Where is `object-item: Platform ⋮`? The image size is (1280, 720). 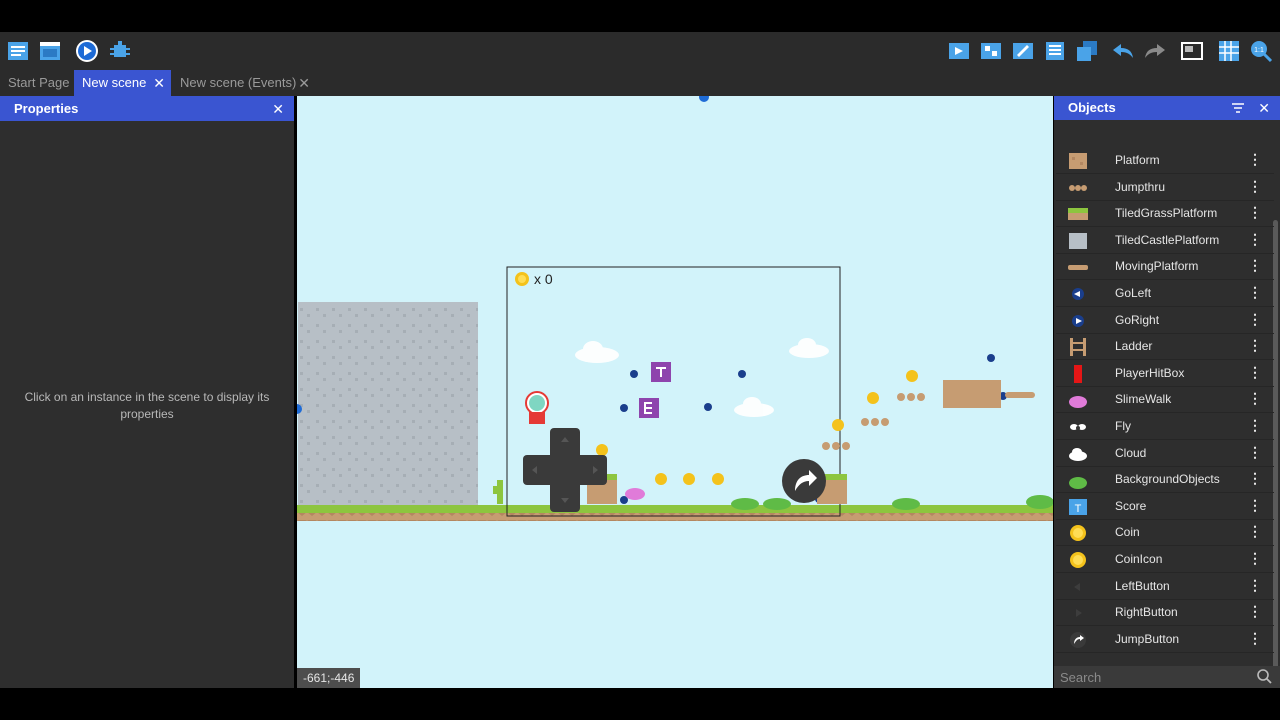
object-item: Platform ⋮ is located at coordinates (1165, 161).